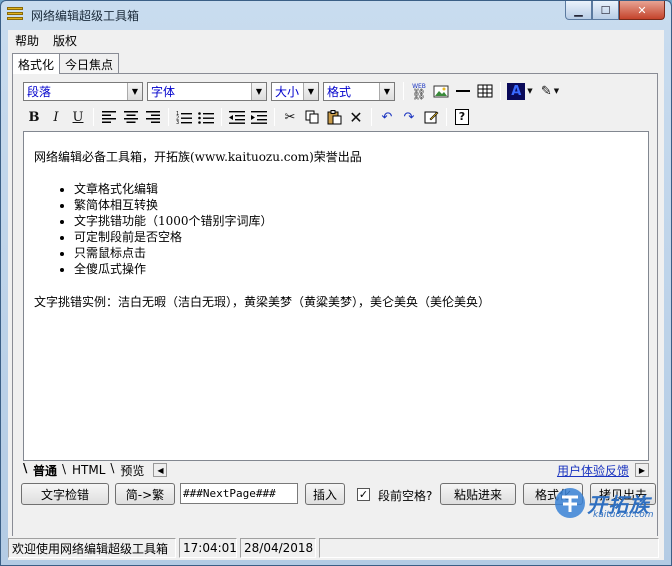  I want to click on size-select: 大小 ▼, so click(295, 91).